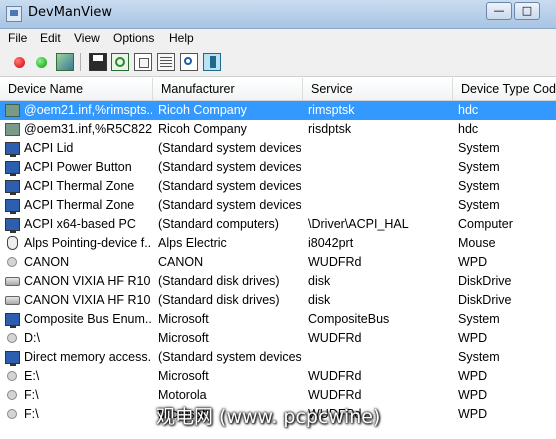  Describe the element at coordinates (17, 38) in the screenshot. I see `menu-file: File` at that location.